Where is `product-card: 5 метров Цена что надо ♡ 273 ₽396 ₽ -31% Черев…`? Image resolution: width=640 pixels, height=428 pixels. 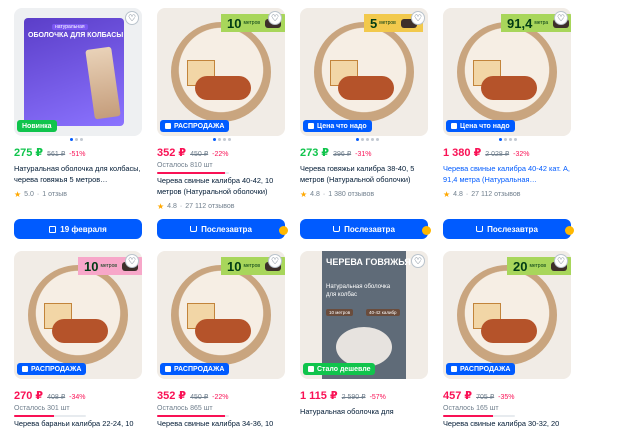
product-card: 5 метров Цена что надо ♡ 273 ₽396 ₽ -31% Черев… is located at coordinates (364, 128).